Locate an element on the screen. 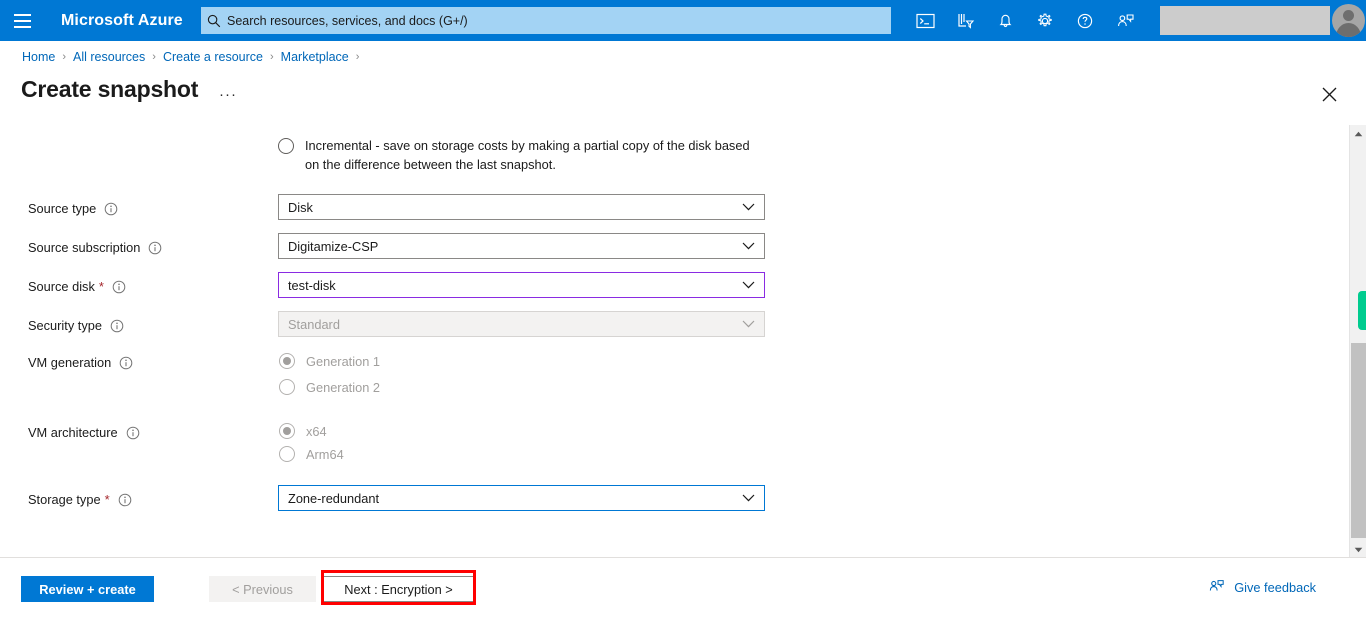  storage-type-value: Zone-redundant is located at coordinates (334, 498).